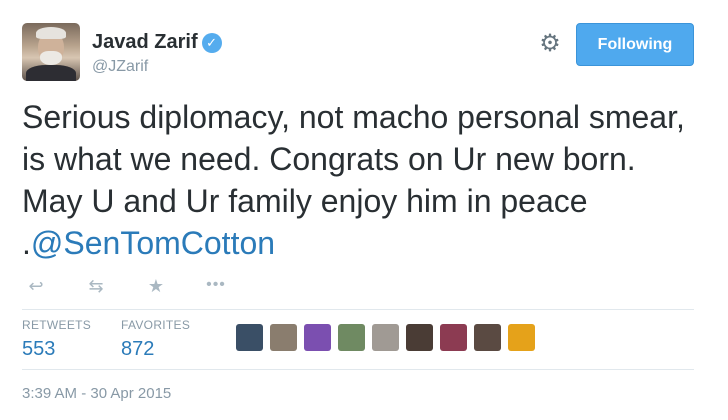 Image resolution: width=728 pixels, height=420 pixels. I want to click on favoriter-avatars, so click(385, 337).